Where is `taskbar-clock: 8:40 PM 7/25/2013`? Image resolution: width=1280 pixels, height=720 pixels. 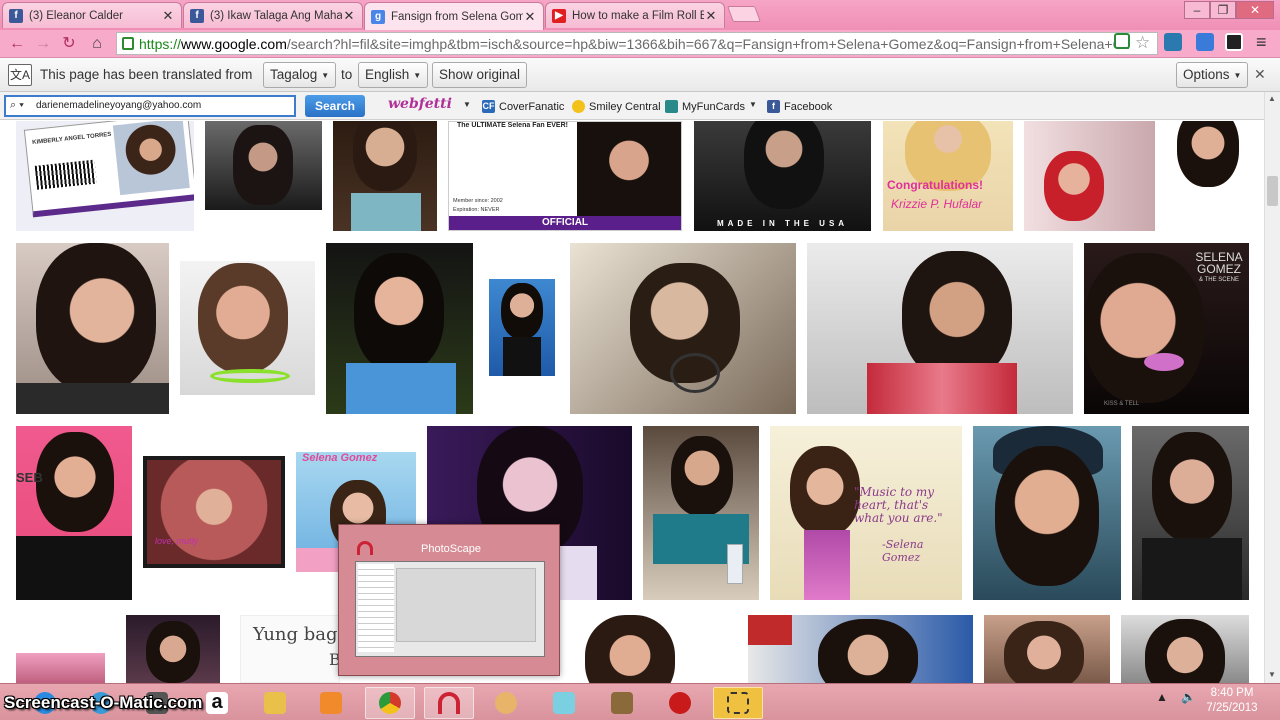
taskbar-clock: 8:40 PM 7/25/2013 is located at coordinates (1232, 701).